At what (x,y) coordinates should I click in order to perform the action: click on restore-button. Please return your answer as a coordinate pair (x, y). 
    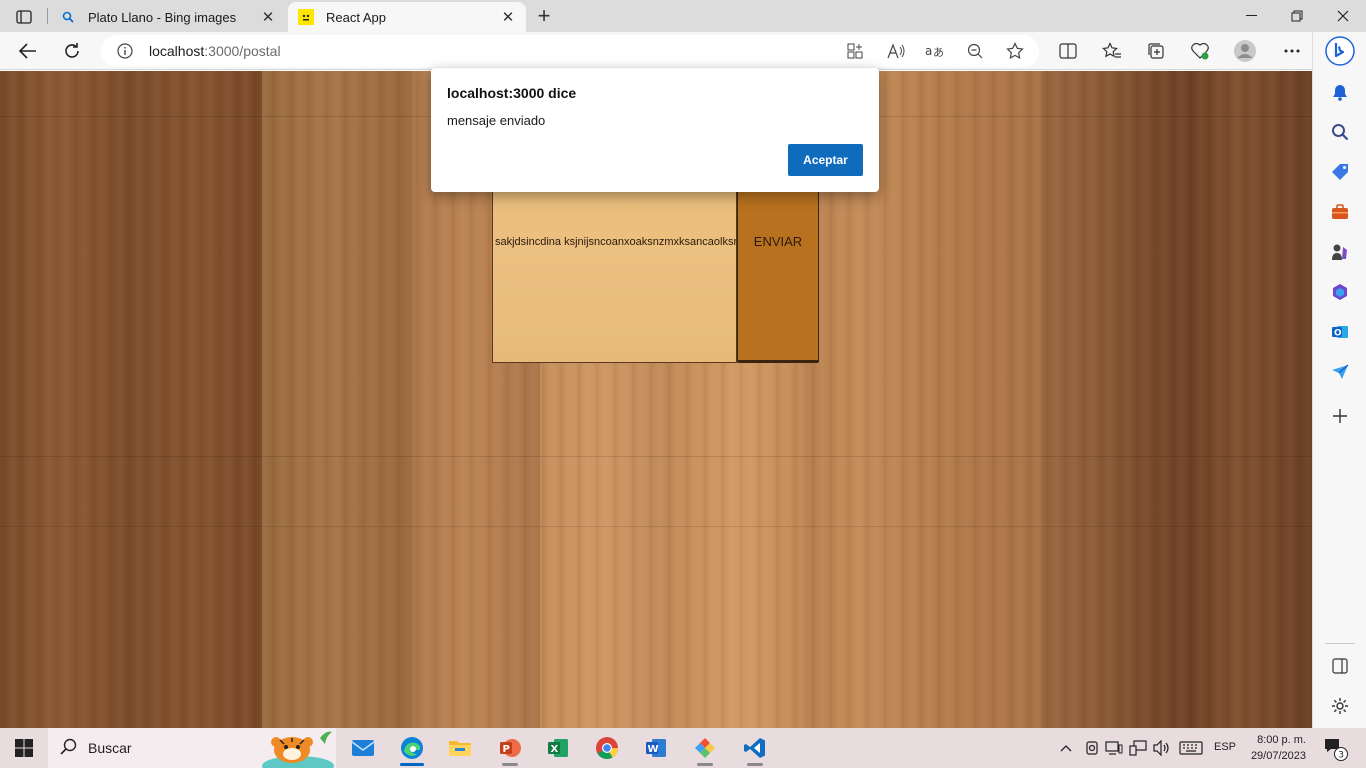
    Looking at the image, I should click on (1297, 16).